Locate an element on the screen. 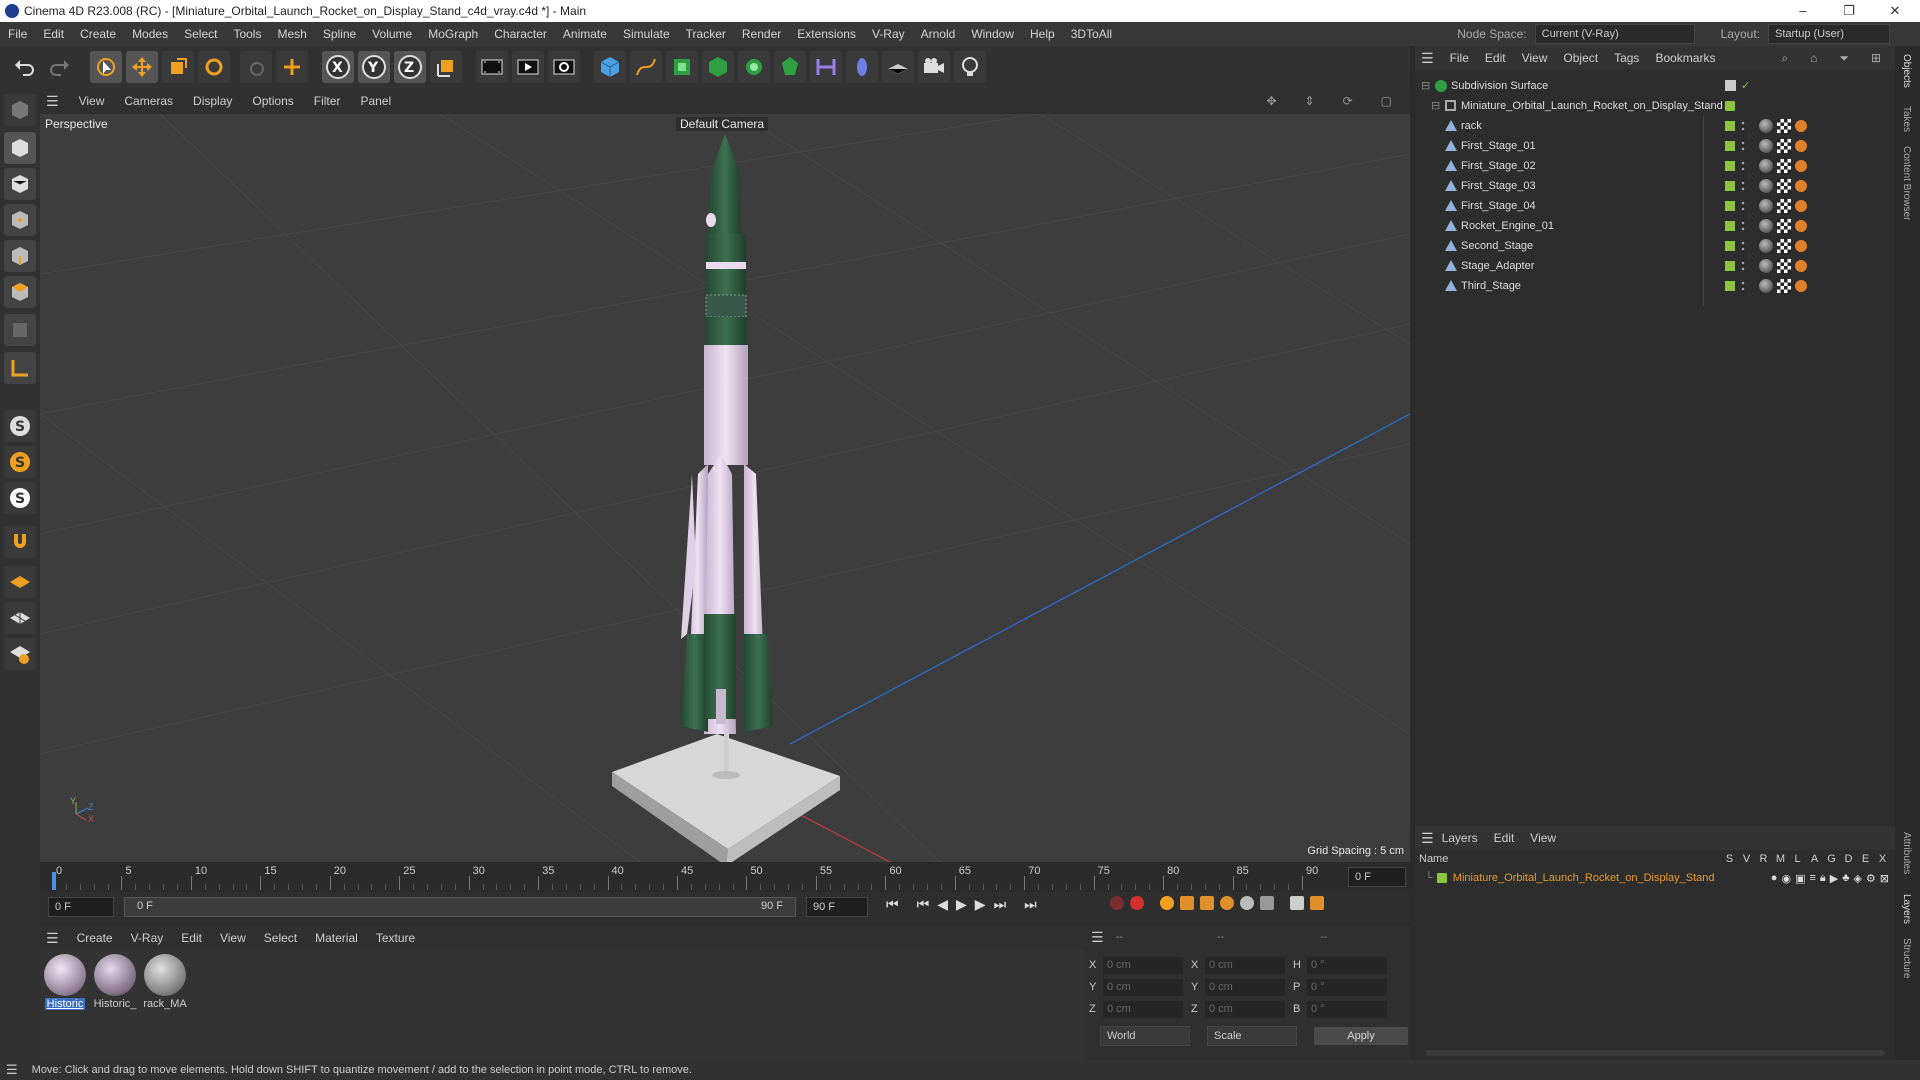 This screenshot has width=1920, height=1080. create-object-icon is located at coordinates (292, 67).